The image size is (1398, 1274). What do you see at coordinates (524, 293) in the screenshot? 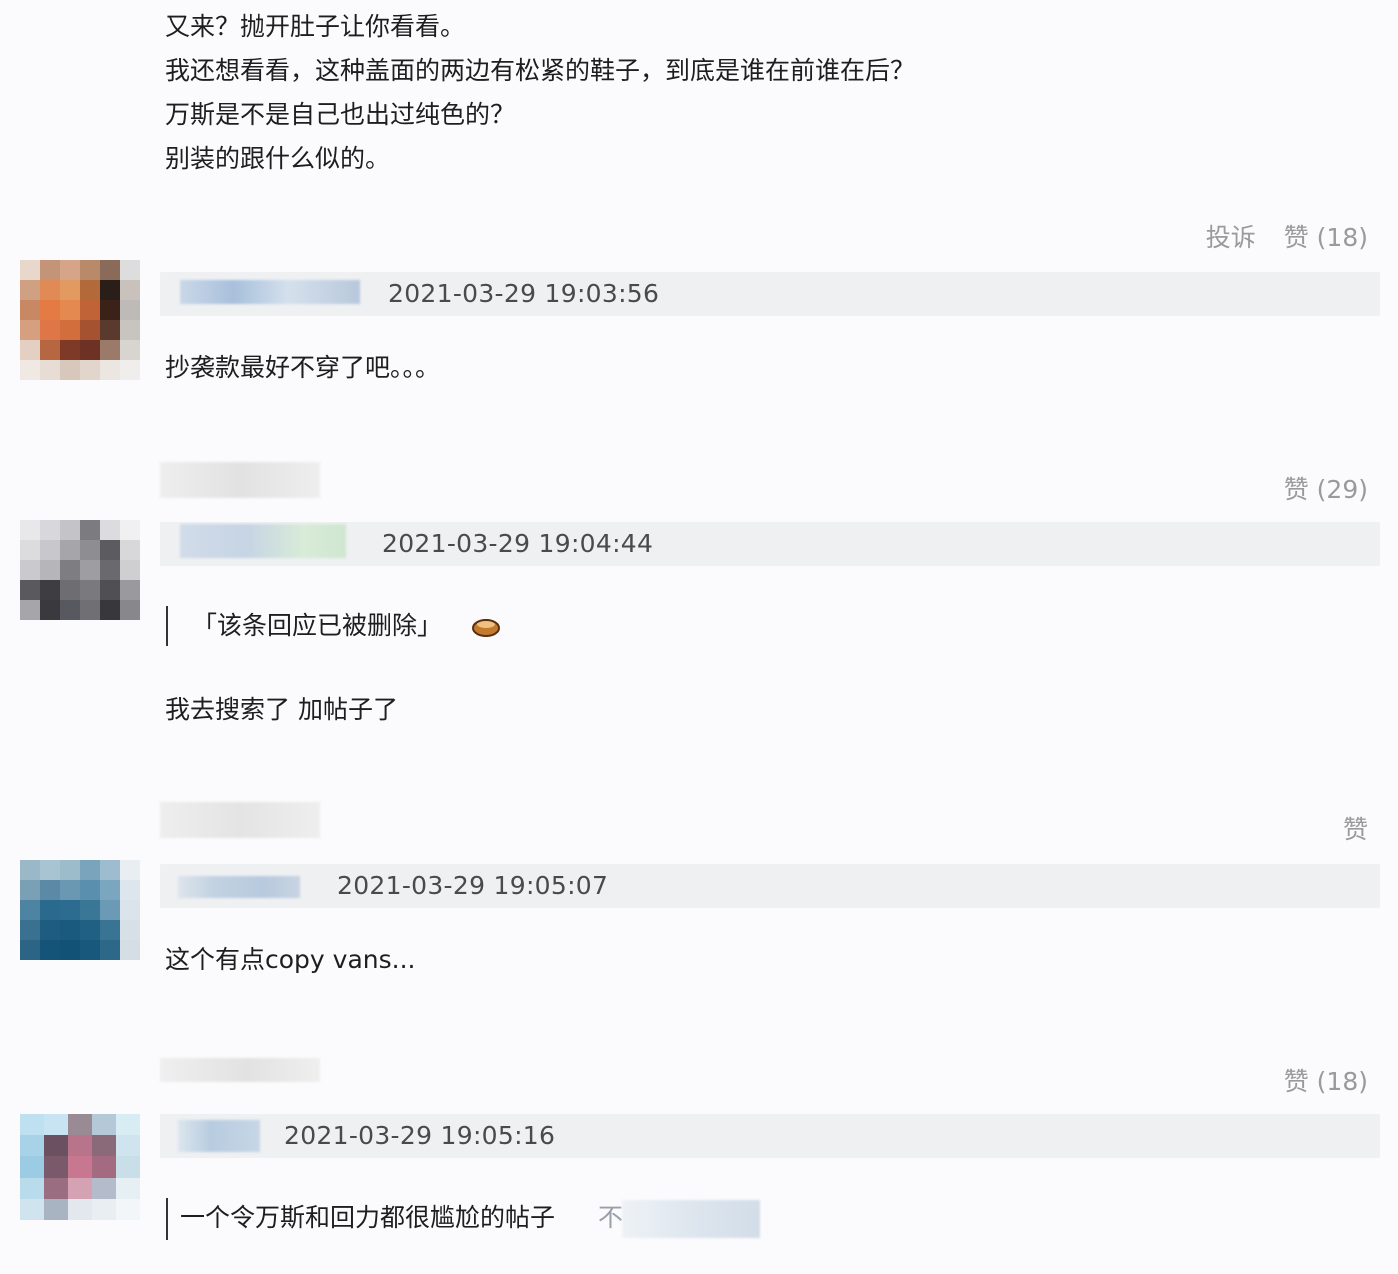
I see `timestamp: 2021-03-29 19:03:56` at bounding box center [524, 293].